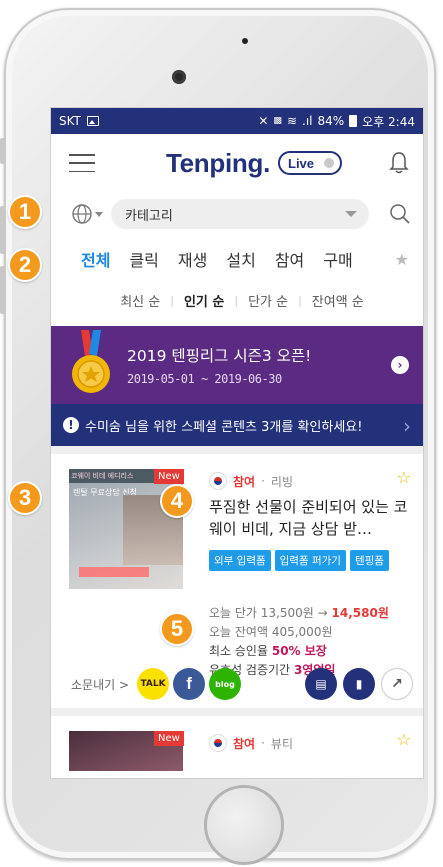 Image resolution: width=443 pixels, height=867 pixels. What do you see at coordinates (2, 290) in the screenshot?
I see `volume-down-button` at bounding box center [2, 290].